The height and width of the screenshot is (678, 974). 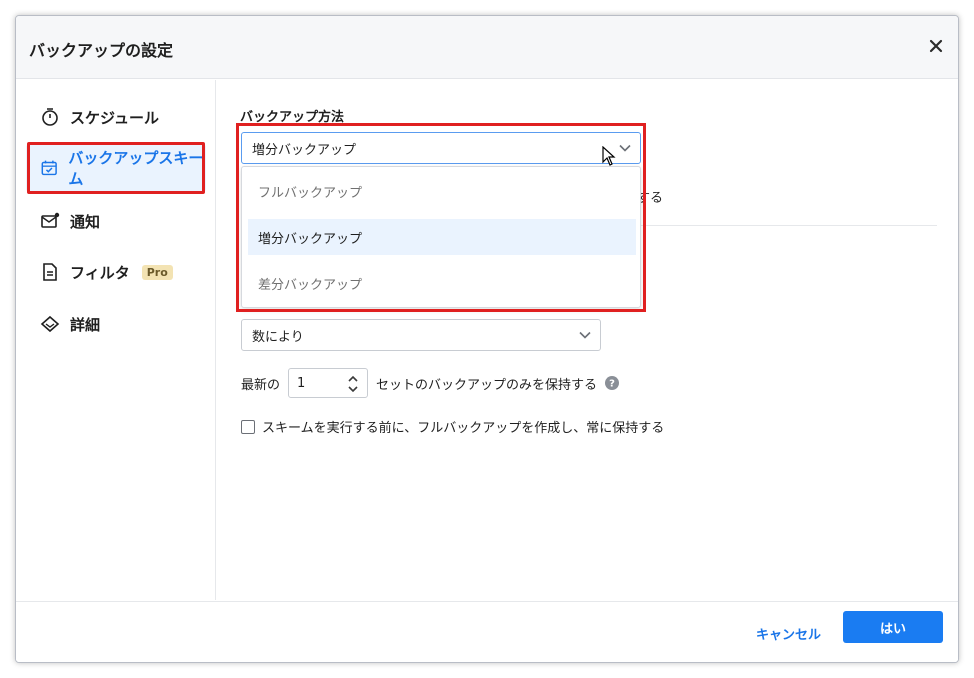 What do you see at coordinates (463, 428) in the screenshot?
I see `full-backup-checkbox-label: スキームを実行する前に、フルバックアップを作成し、常に保持する` at bounding box center [463, 428].